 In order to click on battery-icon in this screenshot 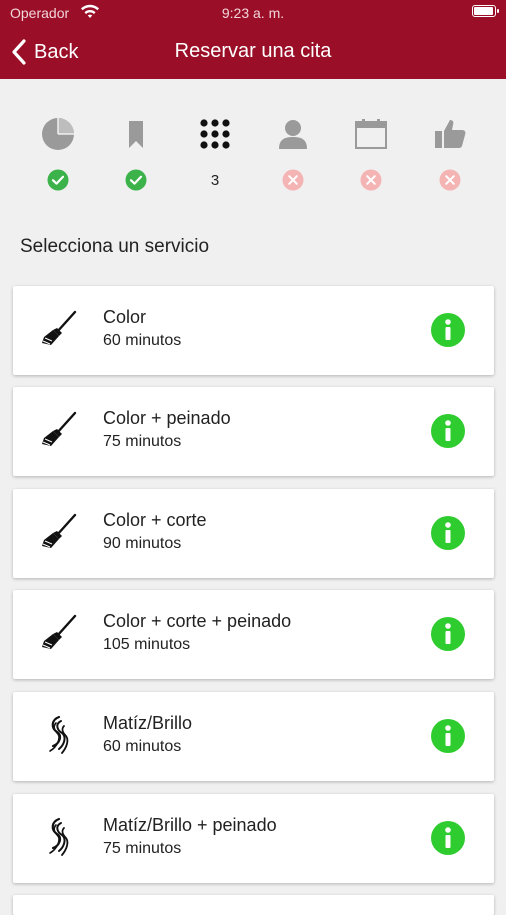, I will do `click(485, 11)`.